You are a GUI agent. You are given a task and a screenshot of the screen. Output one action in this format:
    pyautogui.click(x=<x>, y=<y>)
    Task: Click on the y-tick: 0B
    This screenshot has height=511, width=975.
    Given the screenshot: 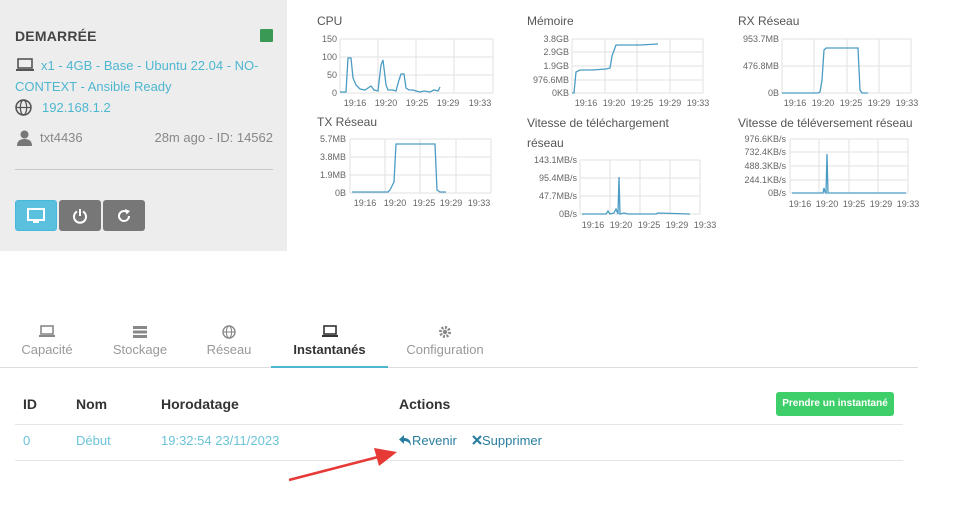 What is the action you would take?
    pyautogui.click(x=340, y=193)
    